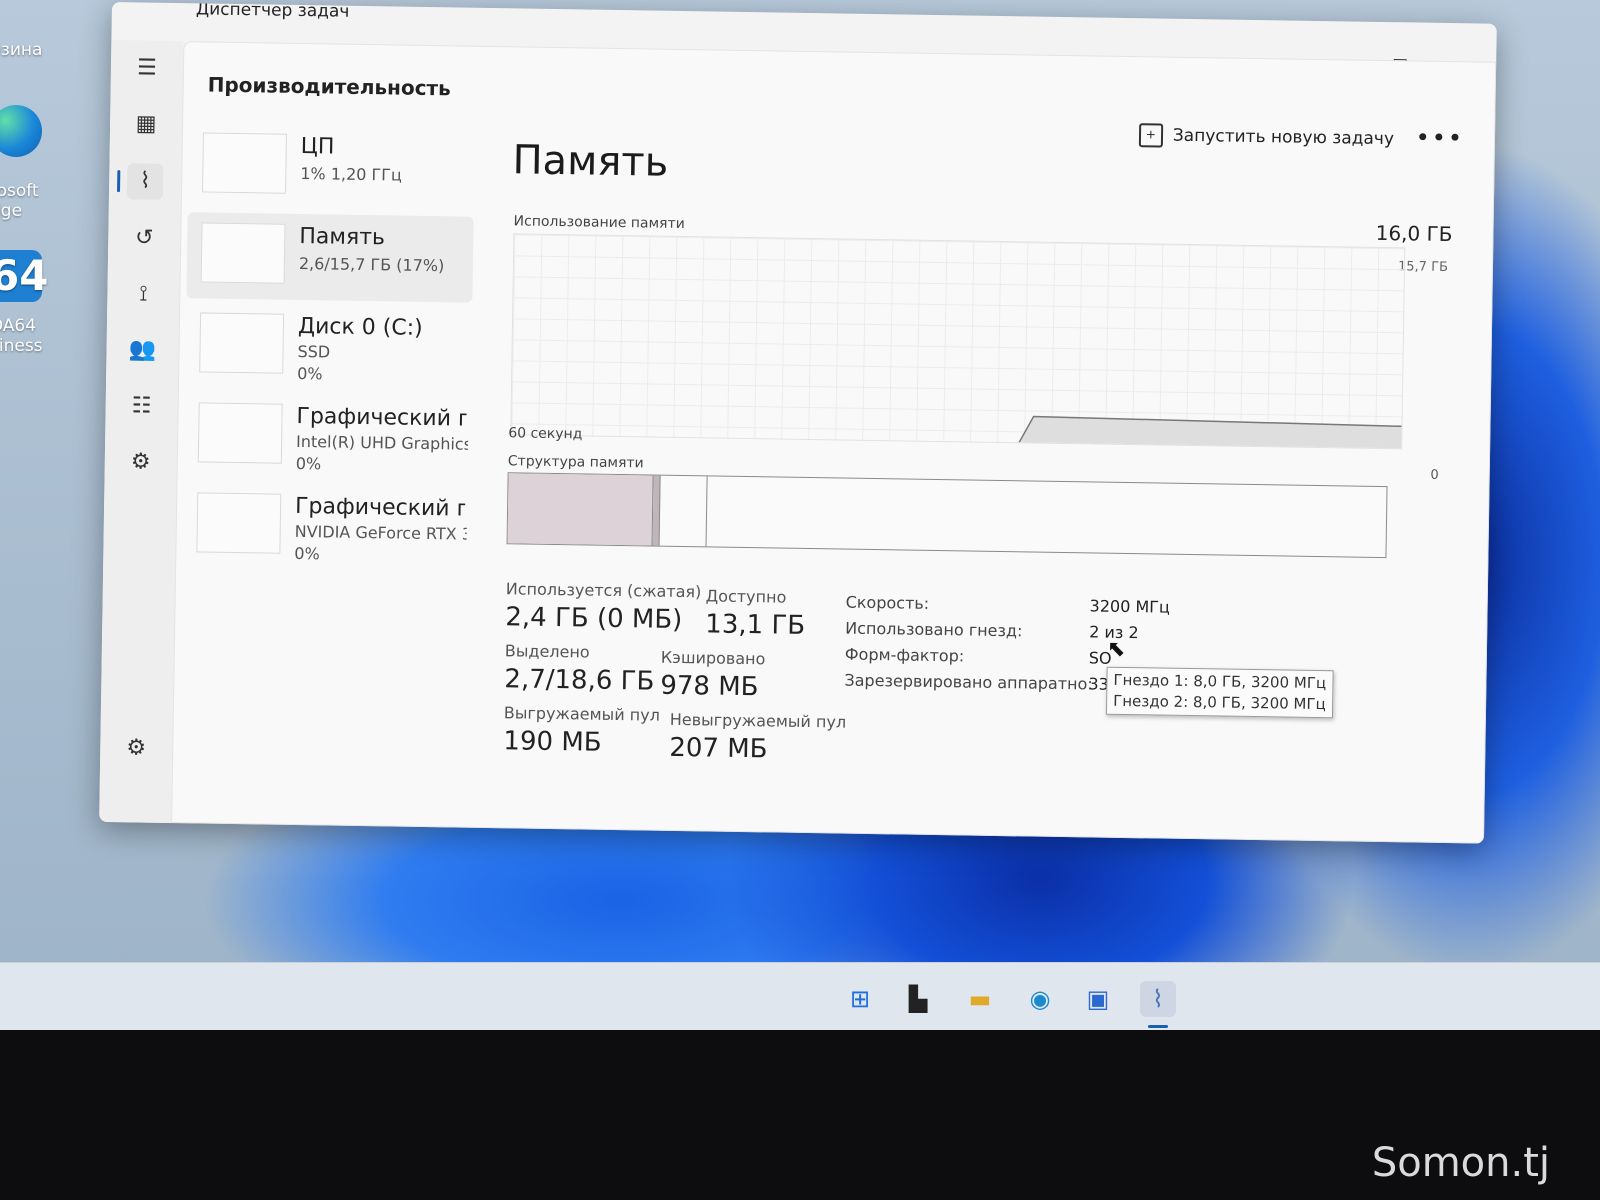  I want to click on perf-item-gpu-nvidia: Графический прс NVIDIA GeForce RTX 30 0%, so click(325, 527).